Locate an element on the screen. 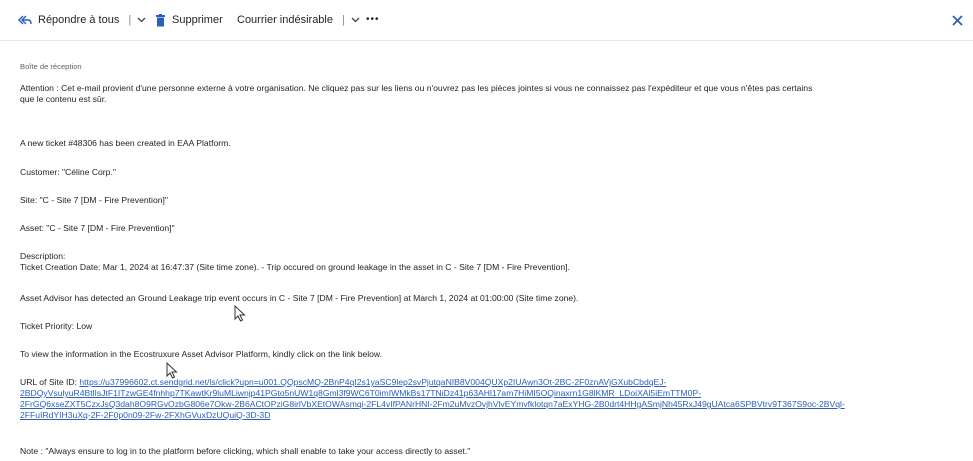 Image resolution: width=973 pixels, height=461 pixels. junk-button: Courrier indésirable | is located at coordinates (298, 20).